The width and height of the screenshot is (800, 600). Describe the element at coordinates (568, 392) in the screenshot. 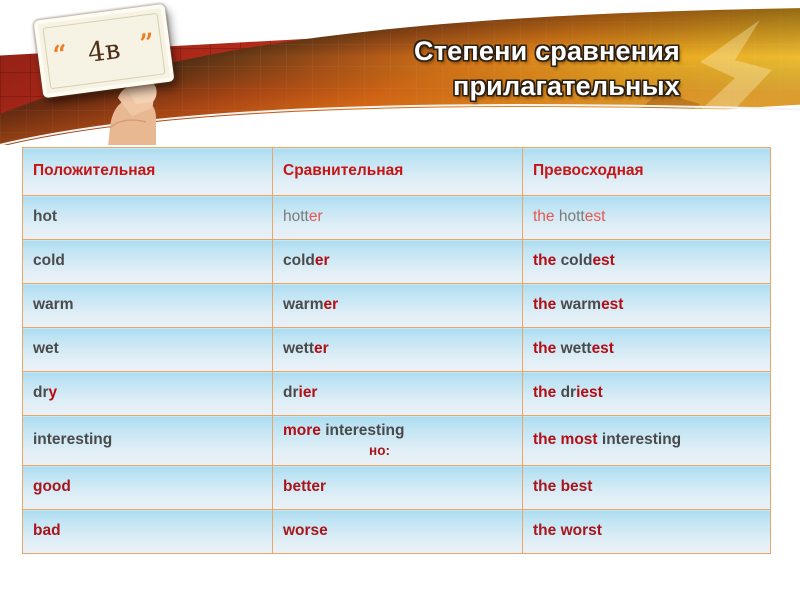

I see `superlative-stem: dr` at that location.